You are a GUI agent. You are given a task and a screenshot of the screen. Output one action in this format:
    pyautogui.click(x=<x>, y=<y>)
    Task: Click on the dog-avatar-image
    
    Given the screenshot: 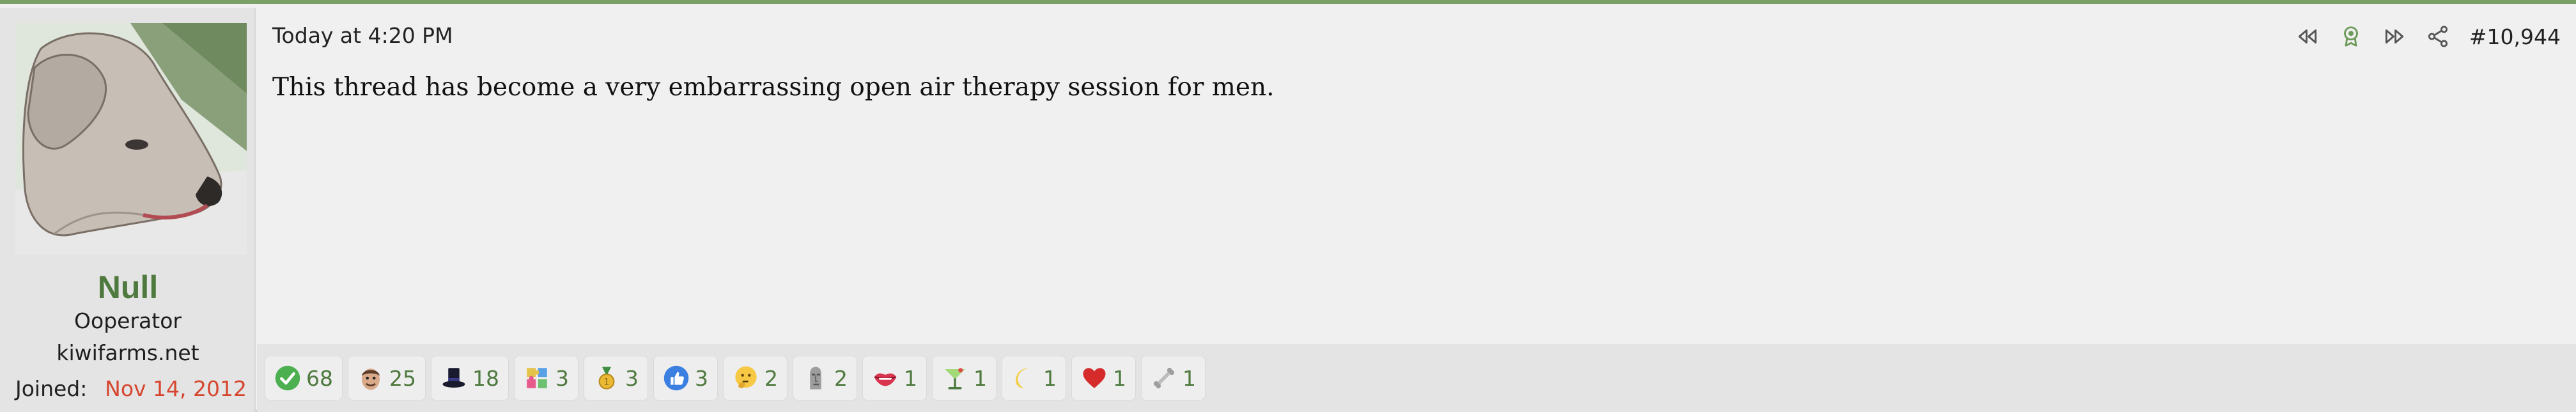 What is the action you would take?
    pyautogui.click(x=131, y=139)
    